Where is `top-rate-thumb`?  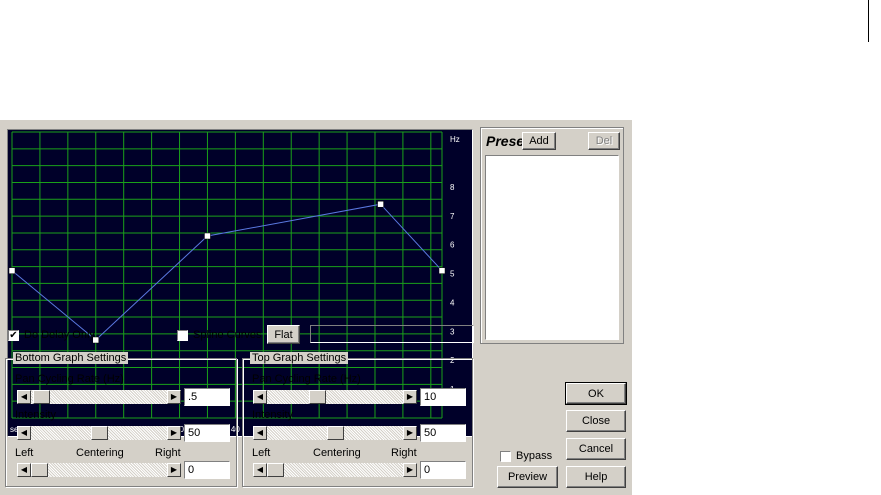 top-rate-thumb is located at coordinates (317, 397).